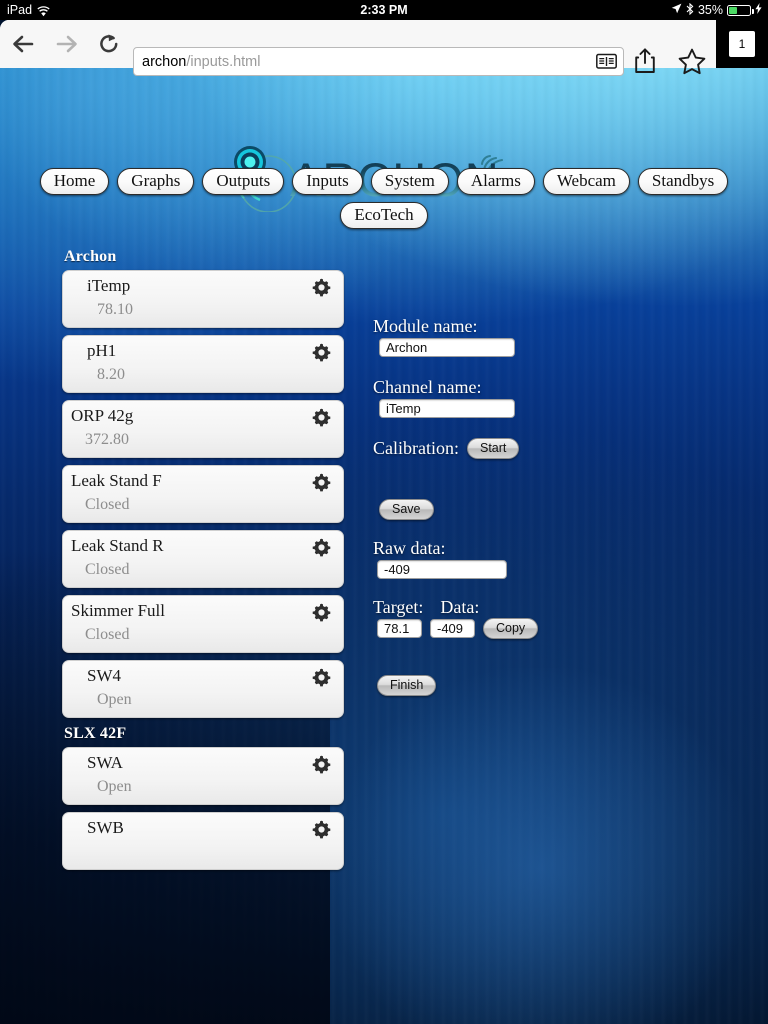 This screenshot has width=768, height=1024. I want to click on status-bar-clock: 2:33 PM, so click(384, 10).